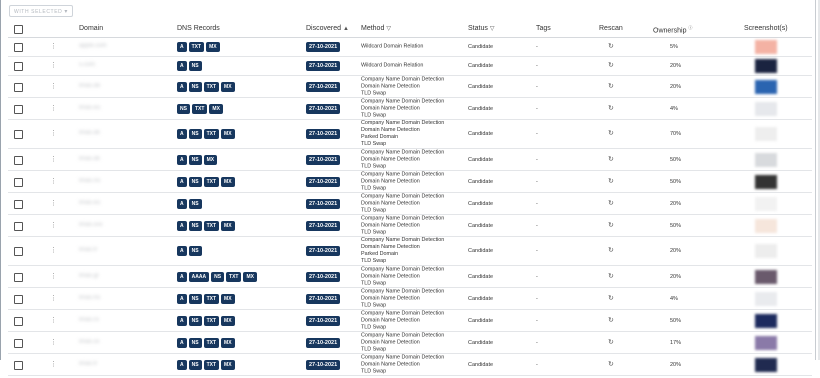  I want to click on domain-name: lmao.de, so click(89, 86).